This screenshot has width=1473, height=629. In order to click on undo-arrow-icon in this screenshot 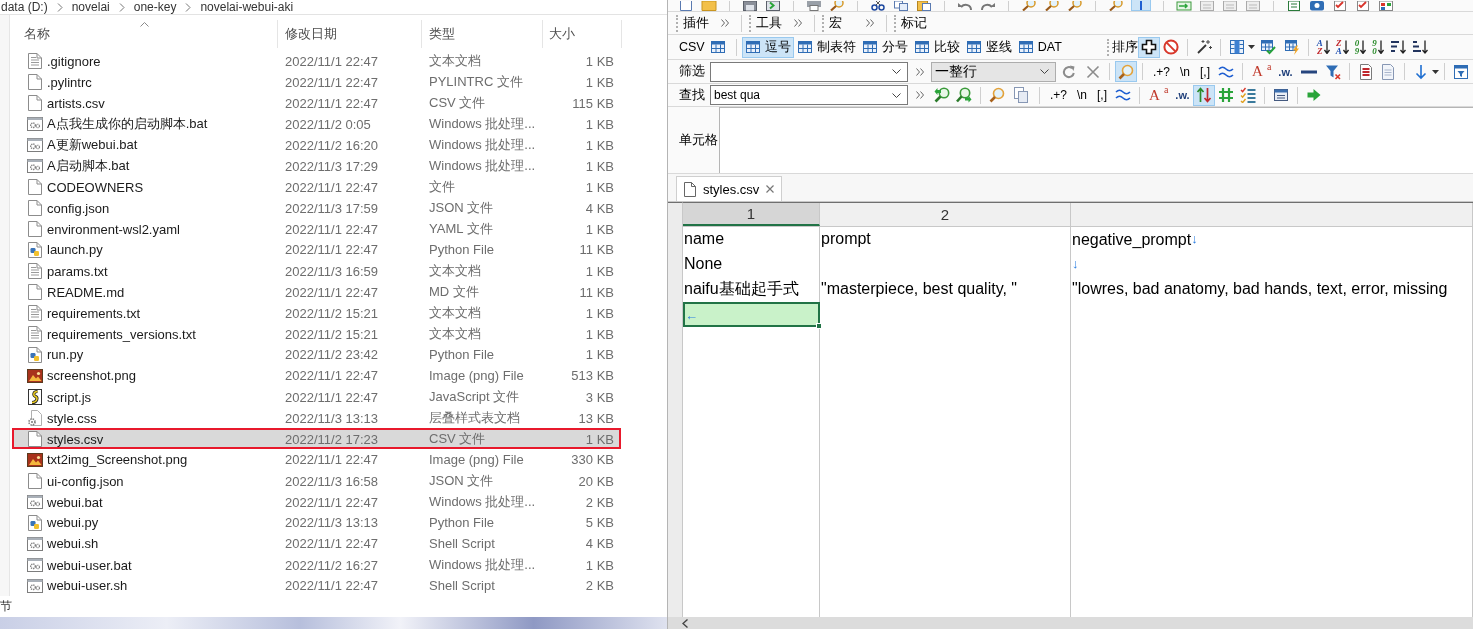, I will do `click(965, 6)`.